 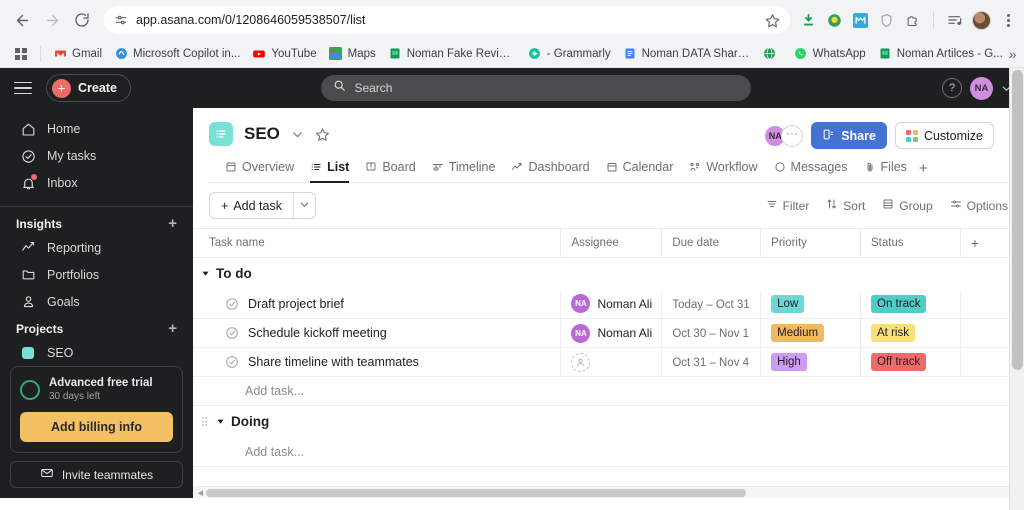 I want to click on page-scrollbar-thumb, so click(x=1017, y=220).